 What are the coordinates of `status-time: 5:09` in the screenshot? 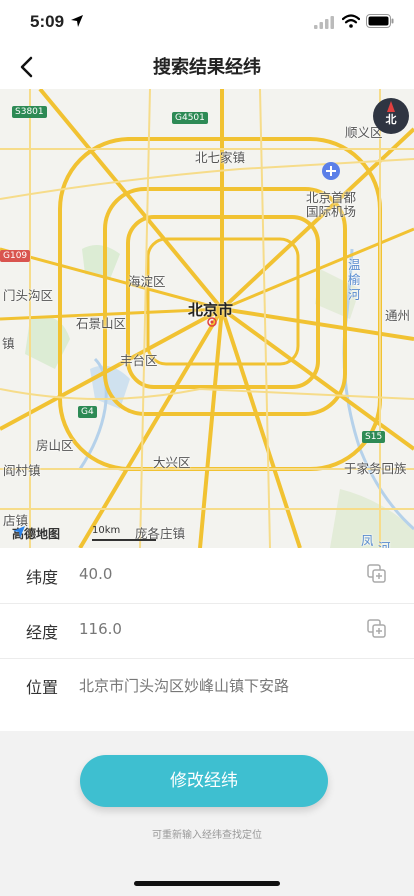 It's located at (47, 21).